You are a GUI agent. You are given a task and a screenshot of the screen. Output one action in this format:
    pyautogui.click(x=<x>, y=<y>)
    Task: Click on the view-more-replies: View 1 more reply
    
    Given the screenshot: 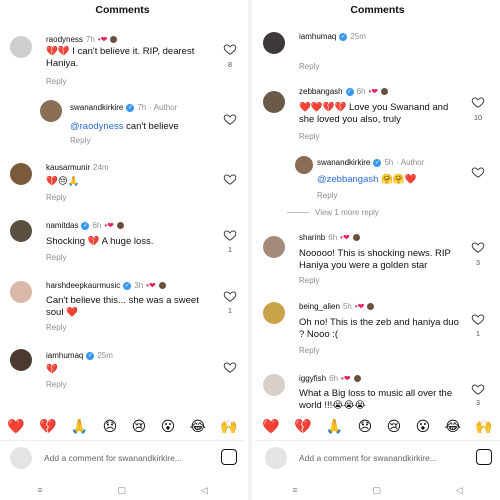 What is the action you would take?
    pyautogui.click(x=333, y=212)
    